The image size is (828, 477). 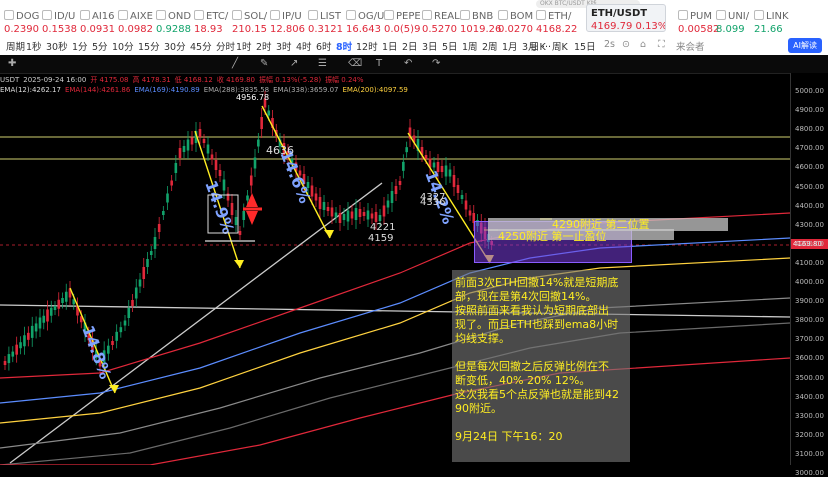 I want to click on period-5: 10分, so click(x=123, y=46).